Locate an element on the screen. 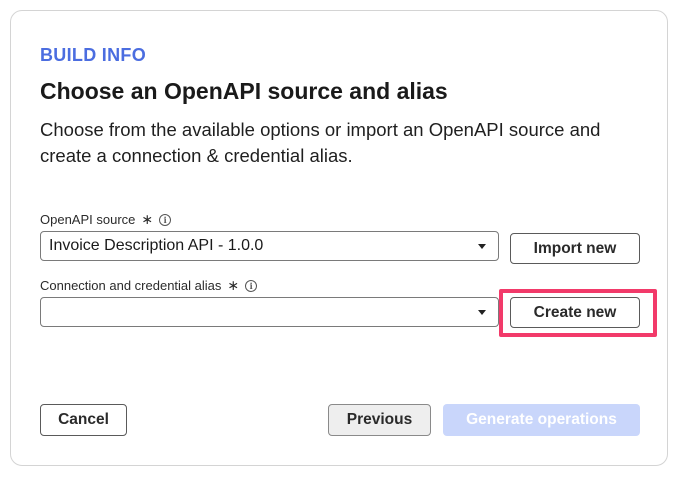  previous-button: Previous is located at coordinates (379, 420).